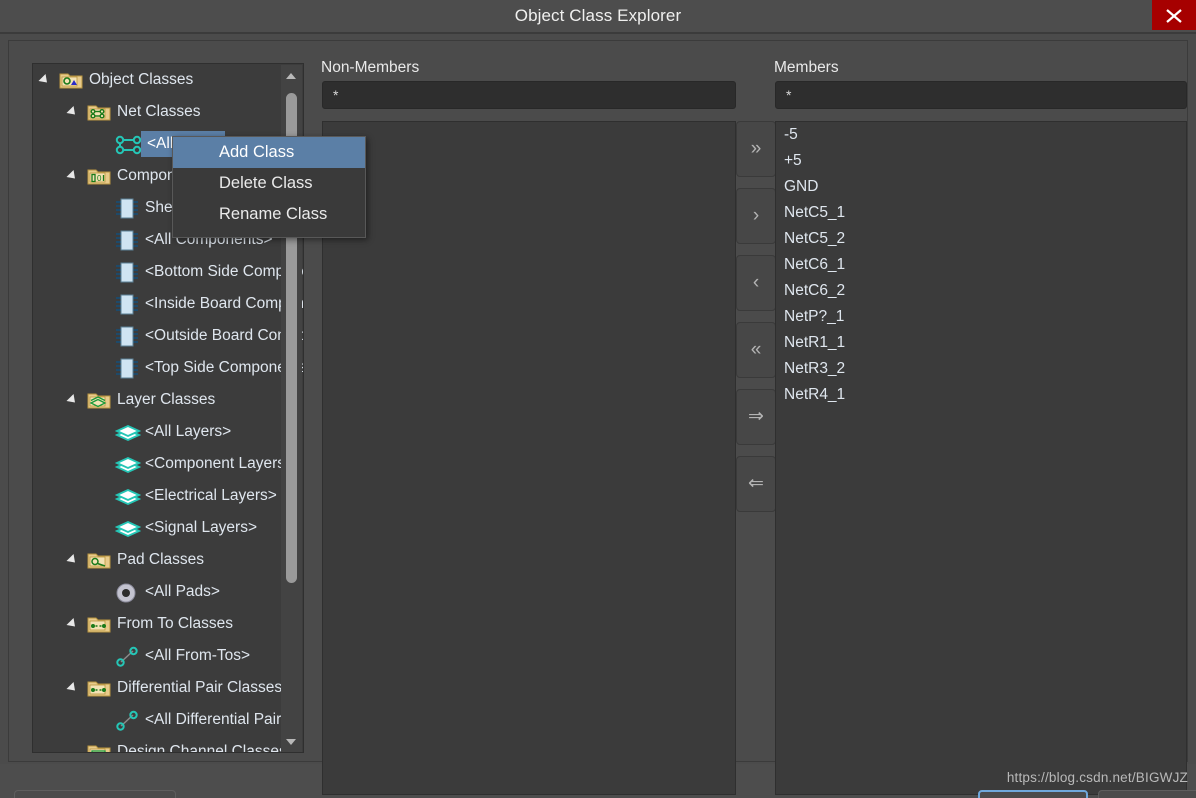 This screenshot has height=798, width=1196. Describe the element at coordinates (99, 178) in the screenshot. I see `svg-text: 0` at that location.